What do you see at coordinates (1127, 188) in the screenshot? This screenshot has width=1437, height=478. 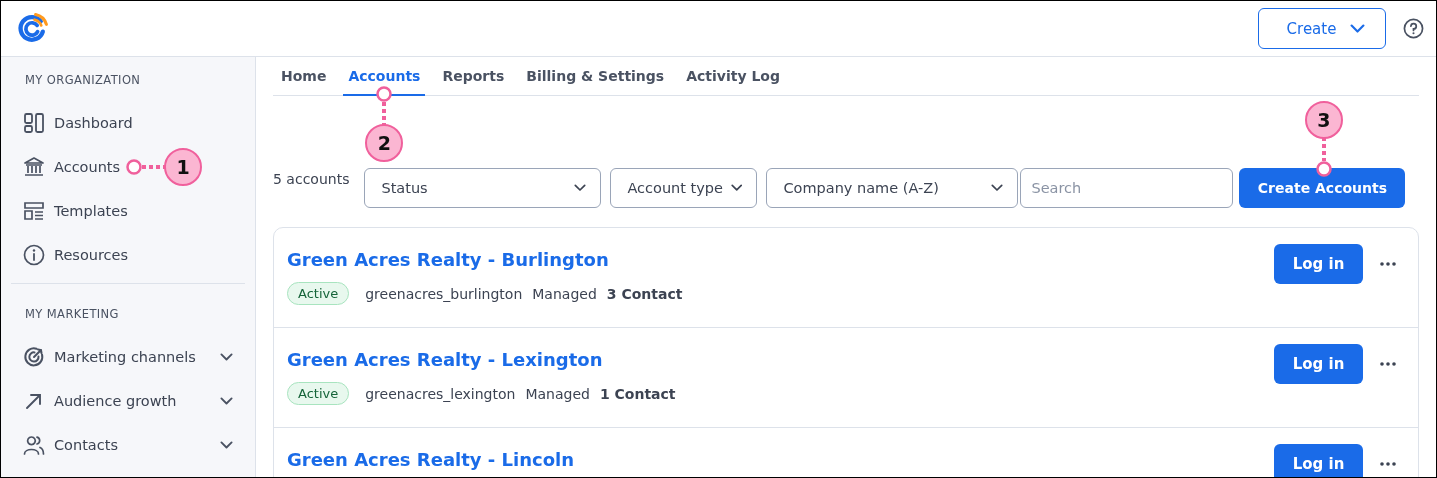 I see `search-field: Search` at bounding box center [1127, 188].